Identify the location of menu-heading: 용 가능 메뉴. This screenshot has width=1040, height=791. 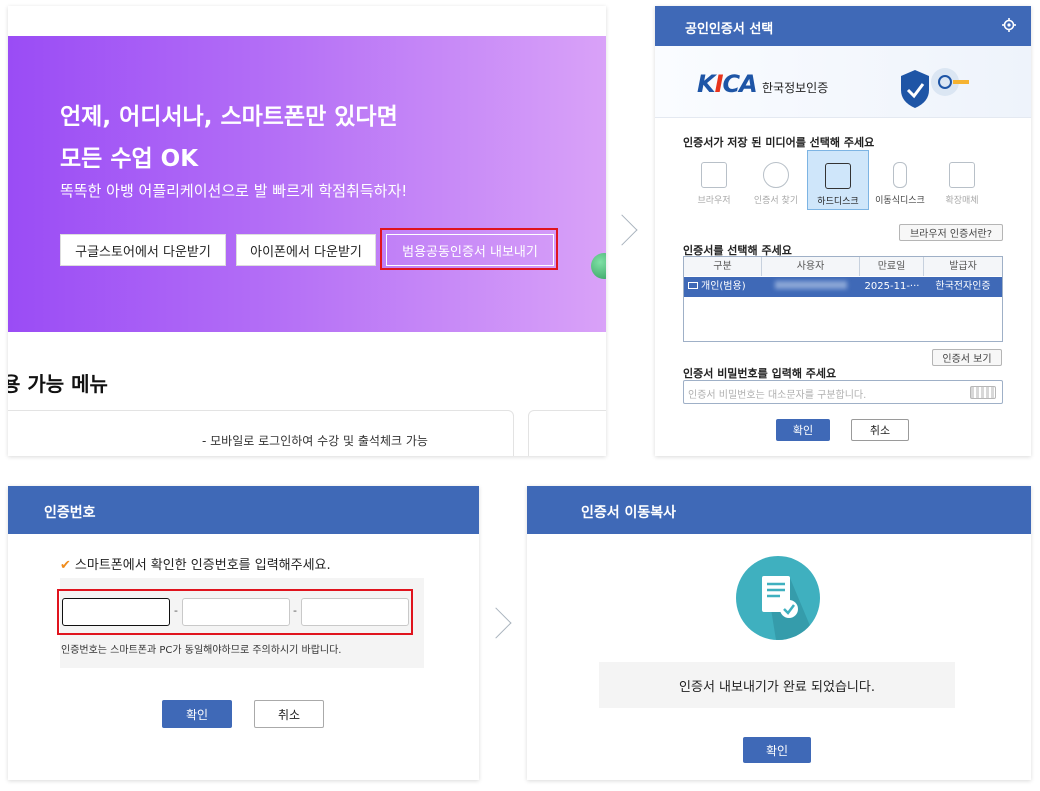
(58, 384).